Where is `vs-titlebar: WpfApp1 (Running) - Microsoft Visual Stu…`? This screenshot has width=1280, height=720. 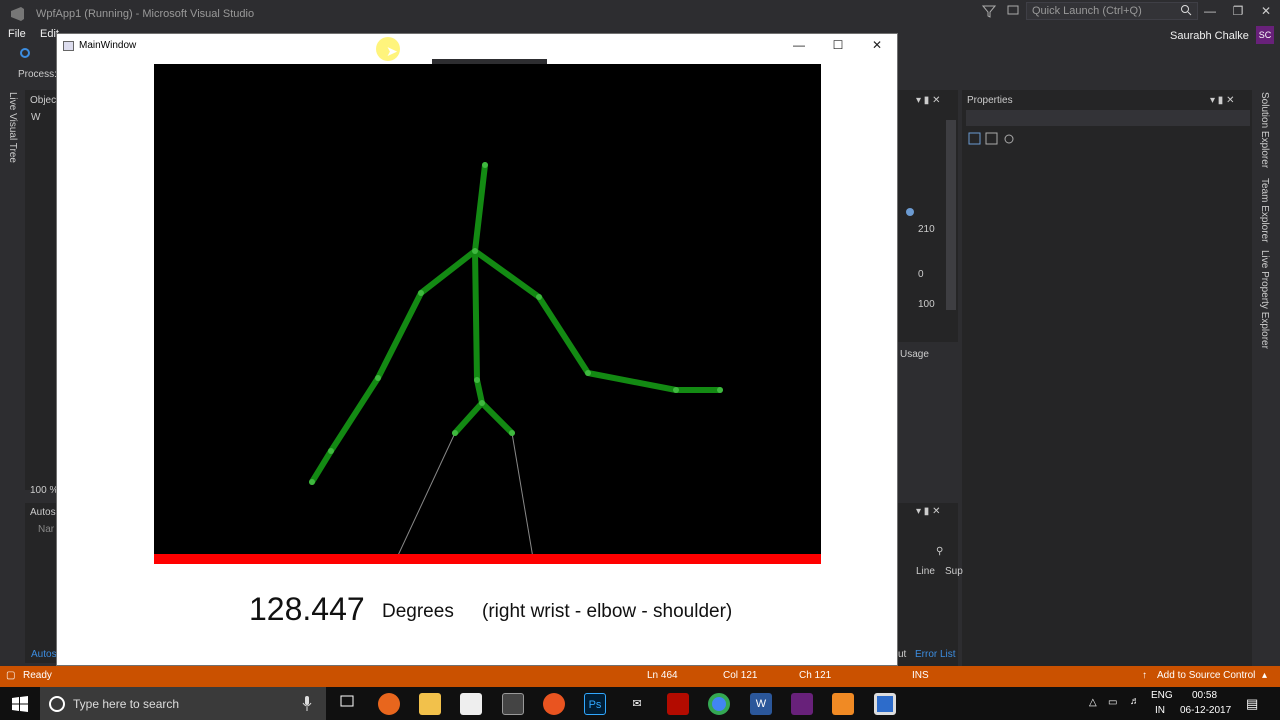
vs-titlebar: WpfApp1 (Running) - Microsoft Visual Stu… is located at coordinates (640, 14).